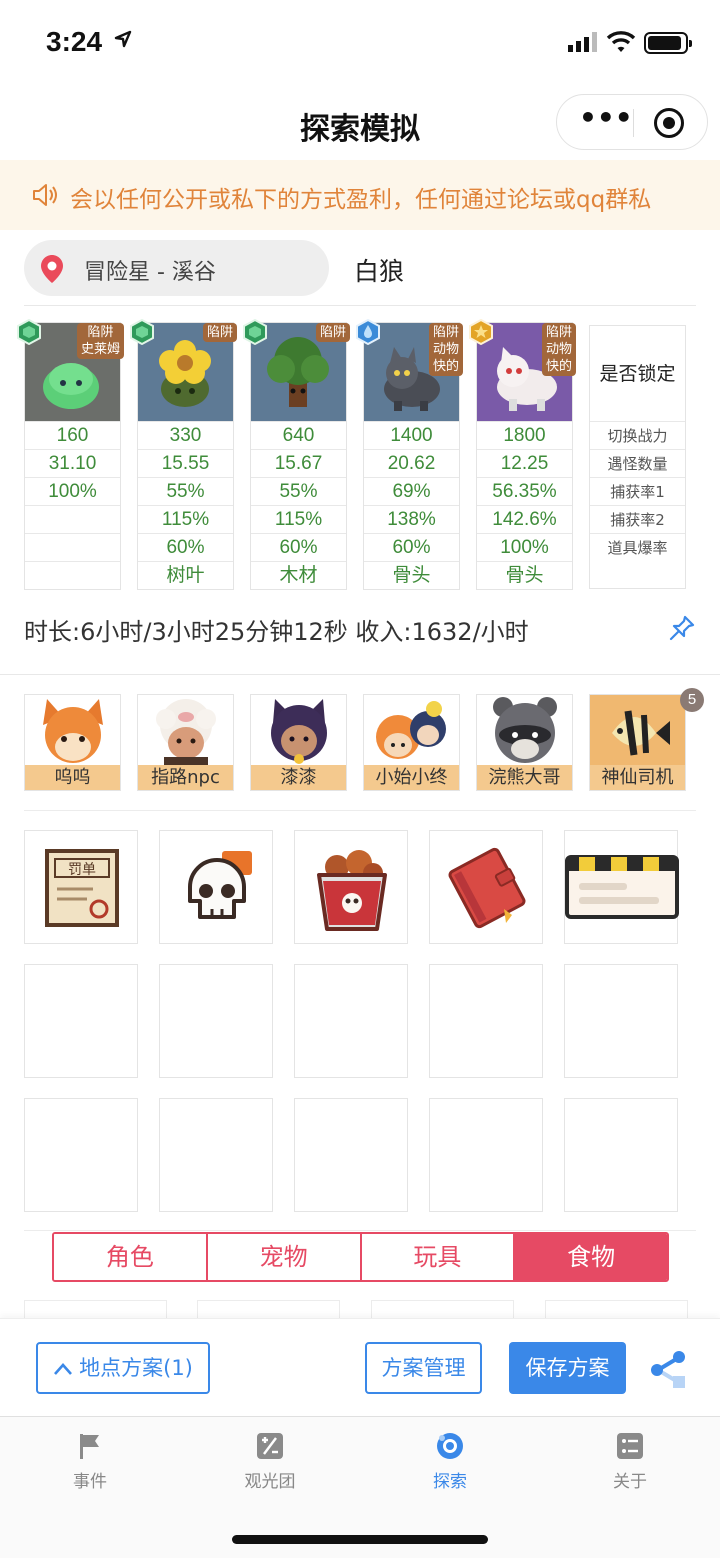 Image resolution: width=720 pixels, height=1558 pixels. What do you see at coordinates (669, 1370) in the screenshot?
I see `share-icon` at bounding box center [669, 1370].